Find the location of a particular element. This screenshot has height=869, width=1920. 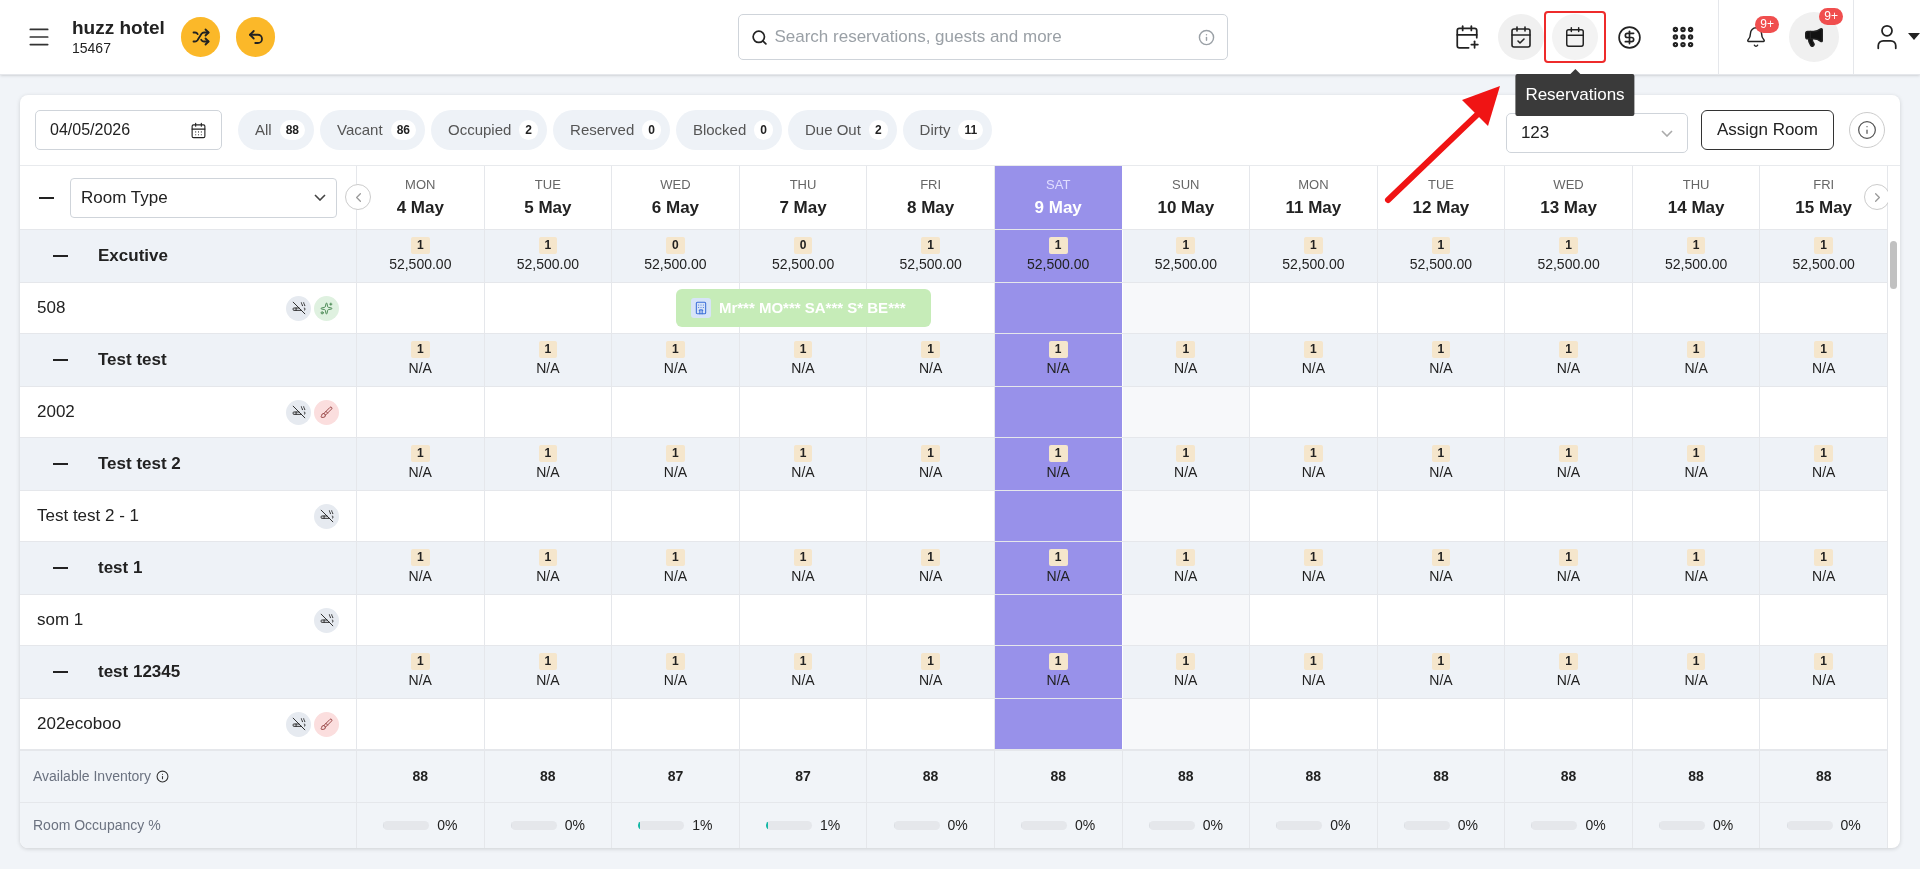

search-input: Search reservations, guests and more is located at coordinates (983, 37).